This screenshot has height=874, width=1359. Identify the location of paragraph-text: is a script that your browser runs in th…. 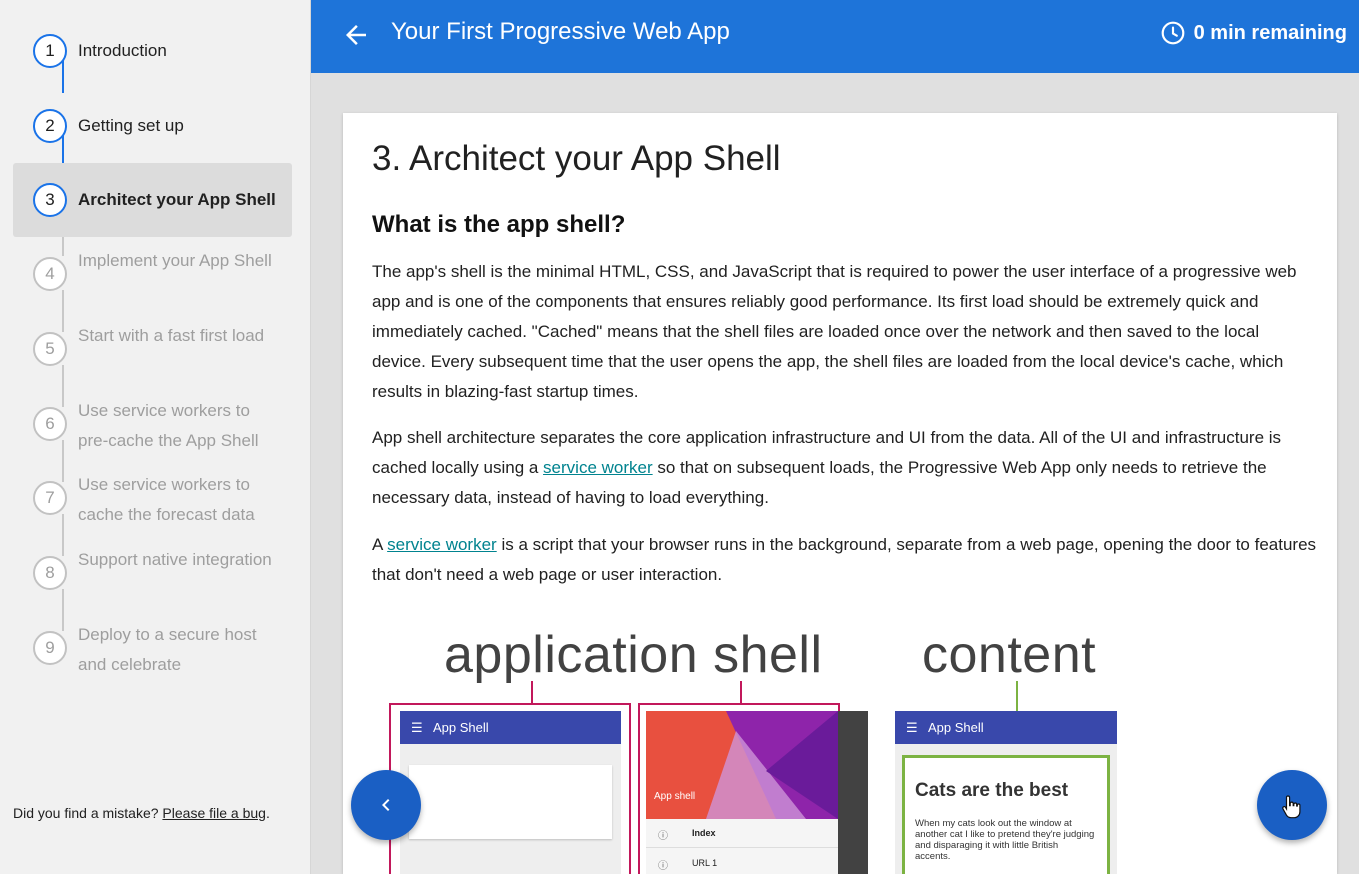
(844, 559).